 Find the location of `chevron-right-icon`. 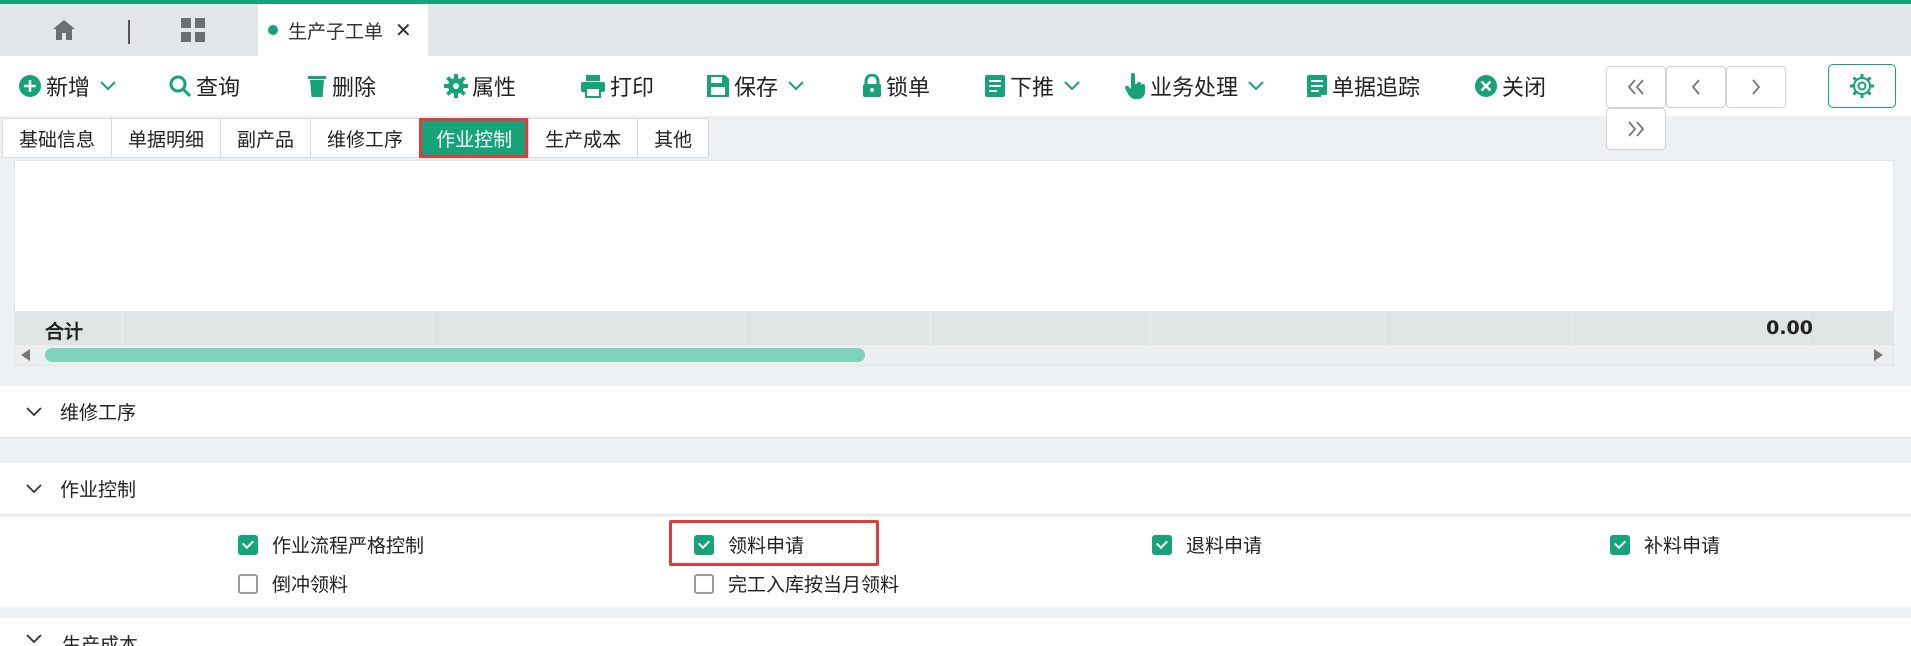

chevron-right-icon is located at coordinates (1756, 87).